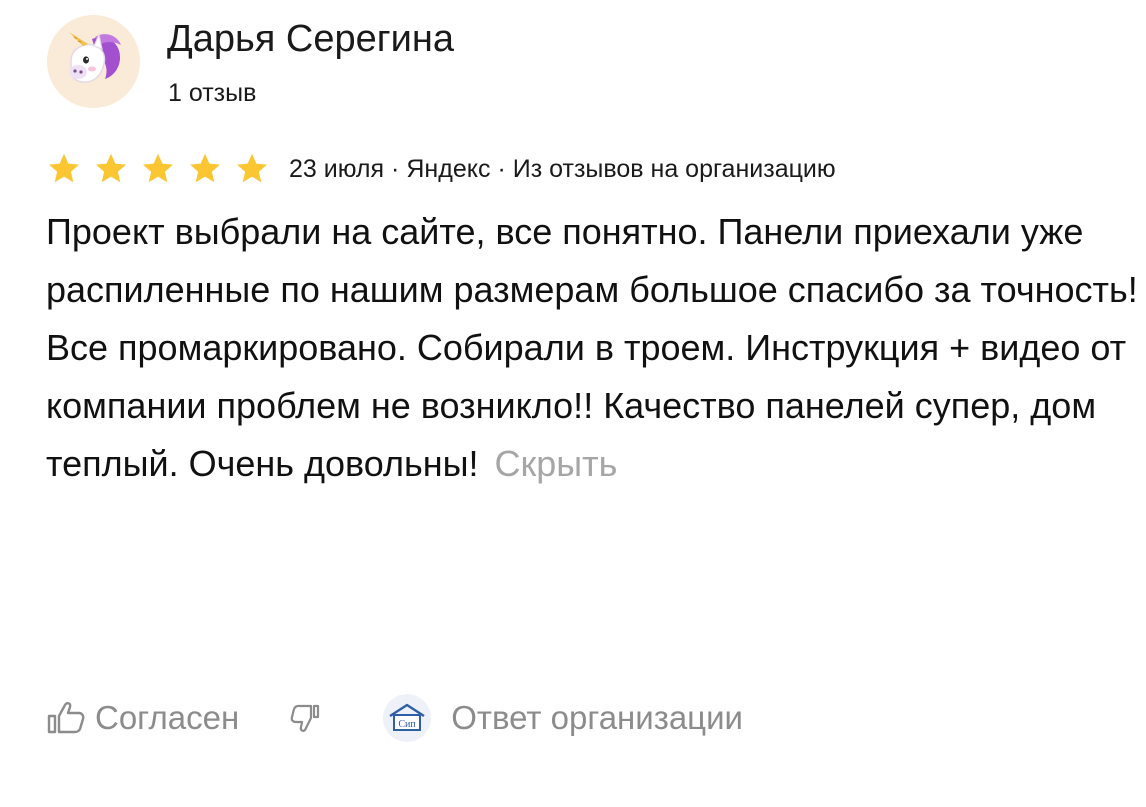 Image resolution: width=1146 pixels, height=807 pixels. I want to click on review-source: Яндекс, so click(448, 168).